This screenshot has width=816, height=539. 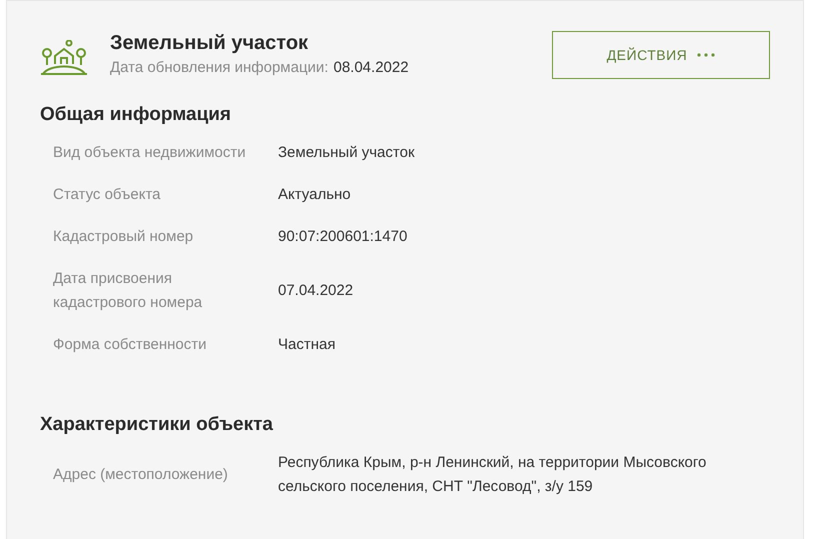 What do you see at coordinates (706, 55) in the screenshot?
I see `more-icon` at bounding box center [706, 55].